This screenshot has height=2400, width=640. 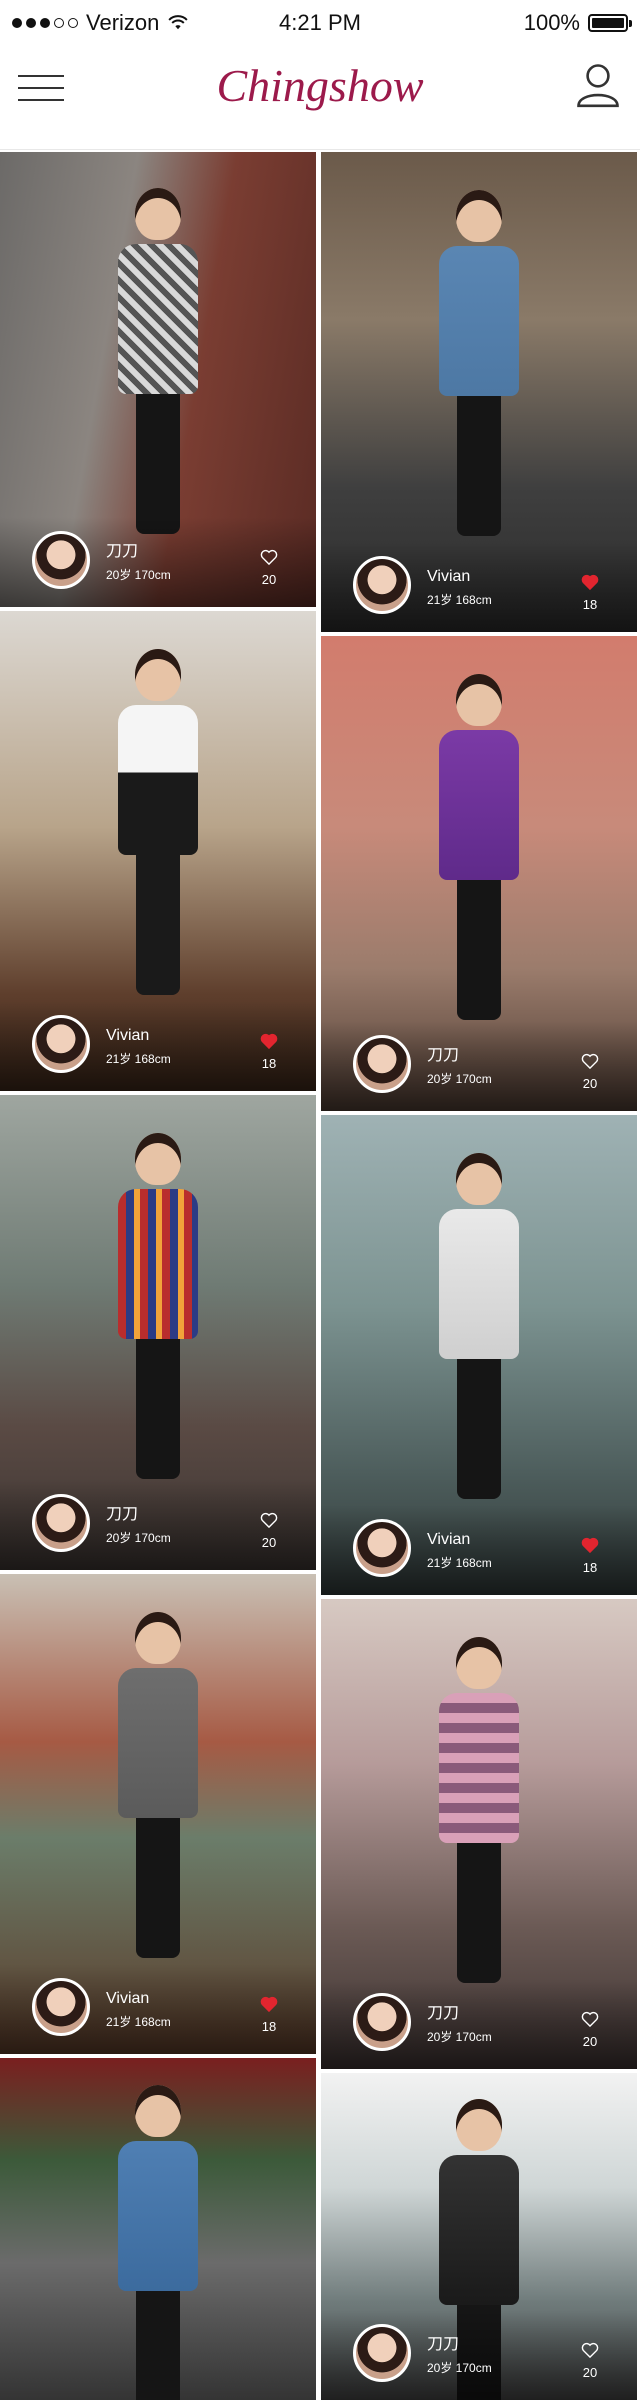 I want to click on top-navigation-bar: Chingshow, so click(x=320, y=97).